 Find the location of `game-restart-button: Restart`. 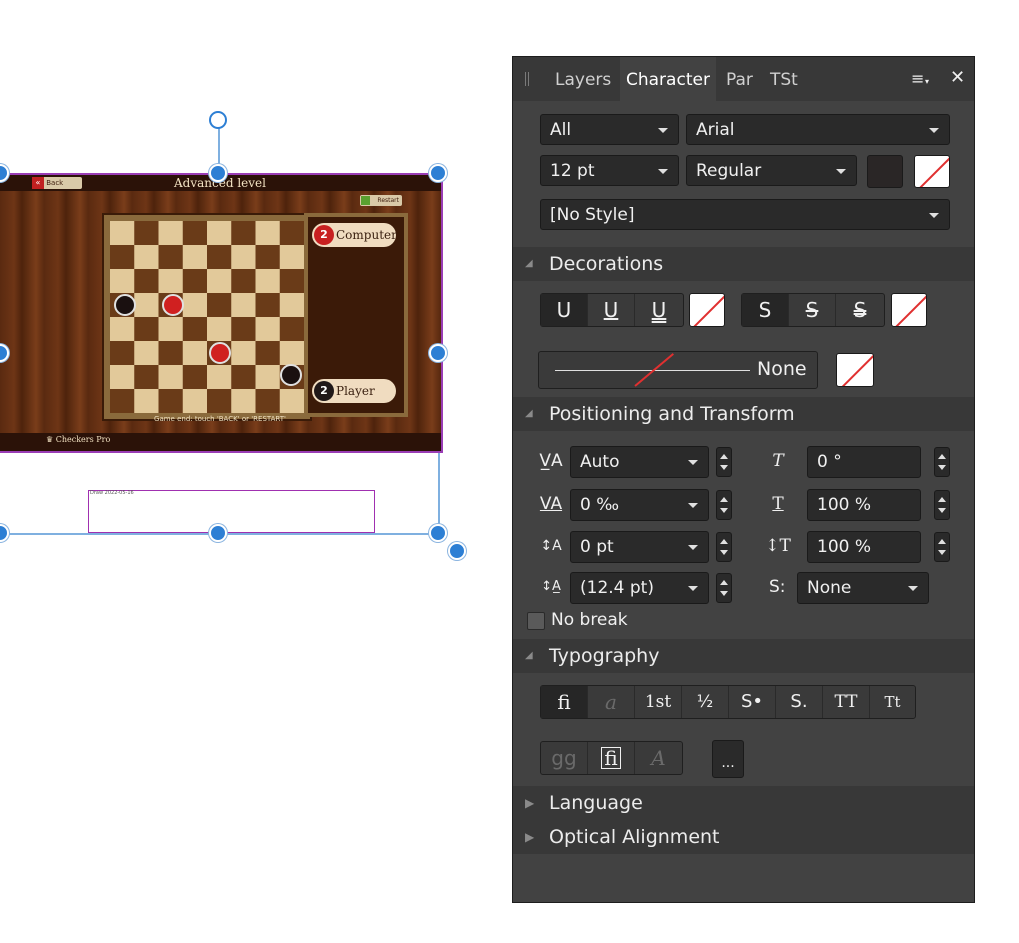

game-restart-button: Restart is located at coordinates (381, 200).